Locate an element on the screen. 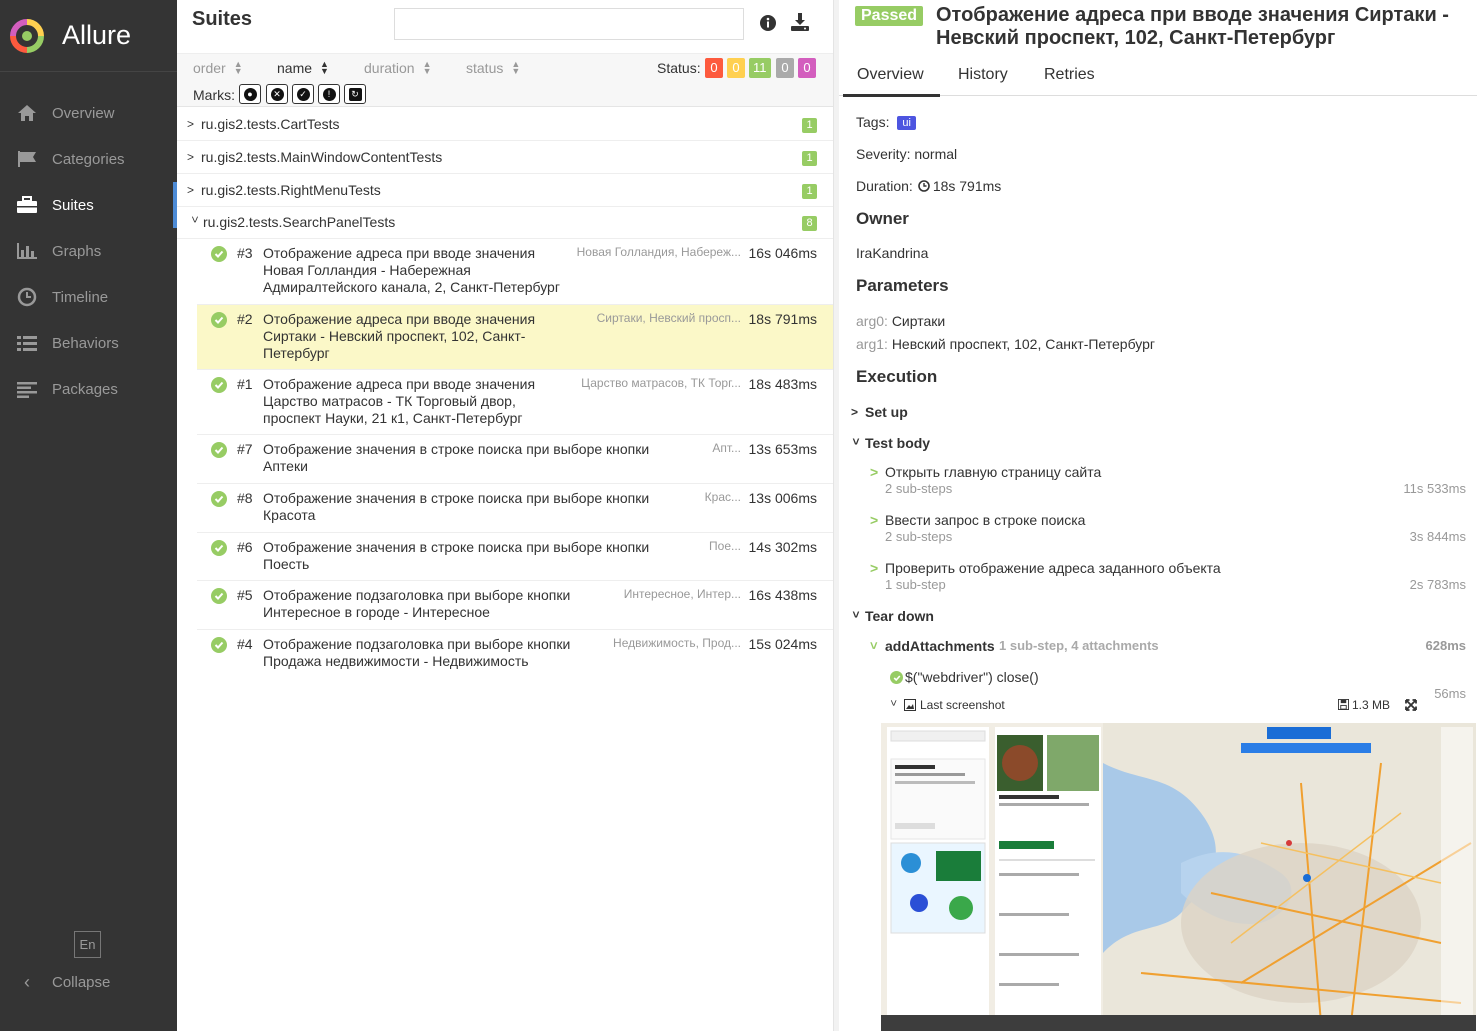 The width and height of the screenshot is (1477, 1031). mark-new-broken-toggle: ! is located at coordinates (329, 94).